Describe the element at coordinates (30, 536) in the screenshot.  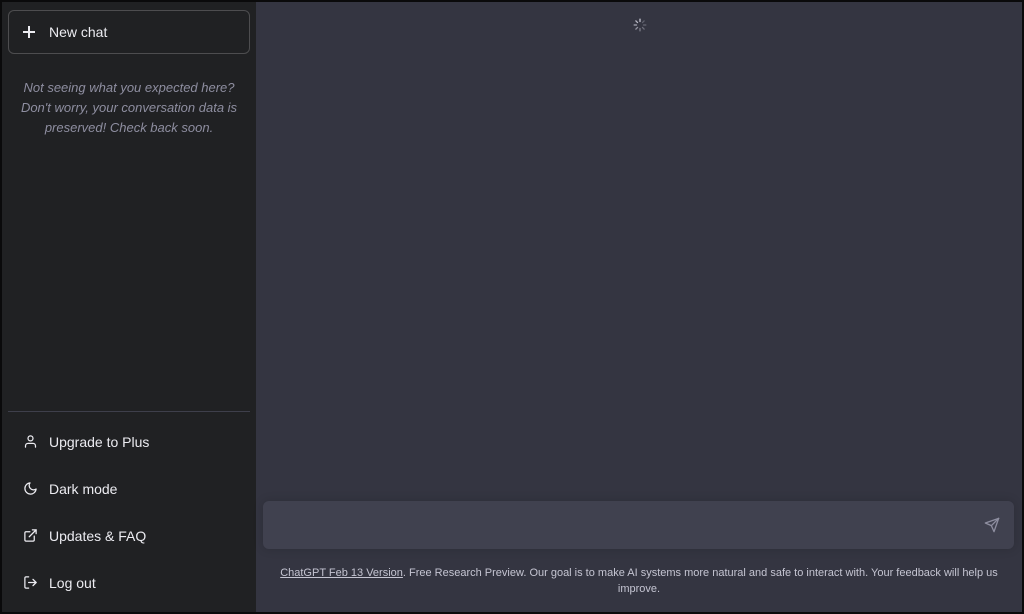
I see `external-link-icon` at that location.